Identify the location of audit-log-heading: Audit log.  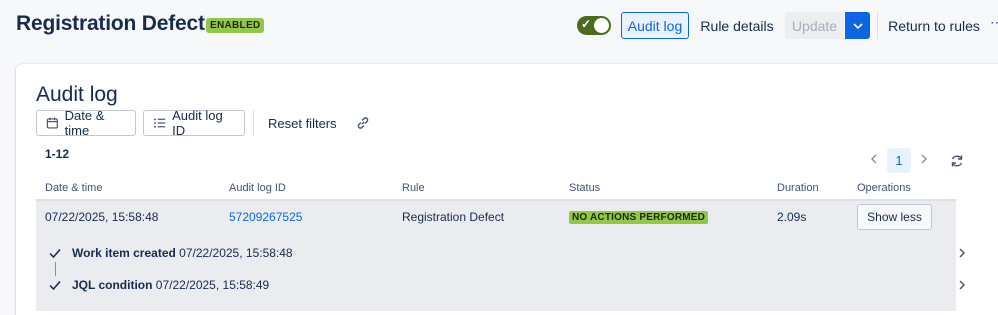
(77, 94).